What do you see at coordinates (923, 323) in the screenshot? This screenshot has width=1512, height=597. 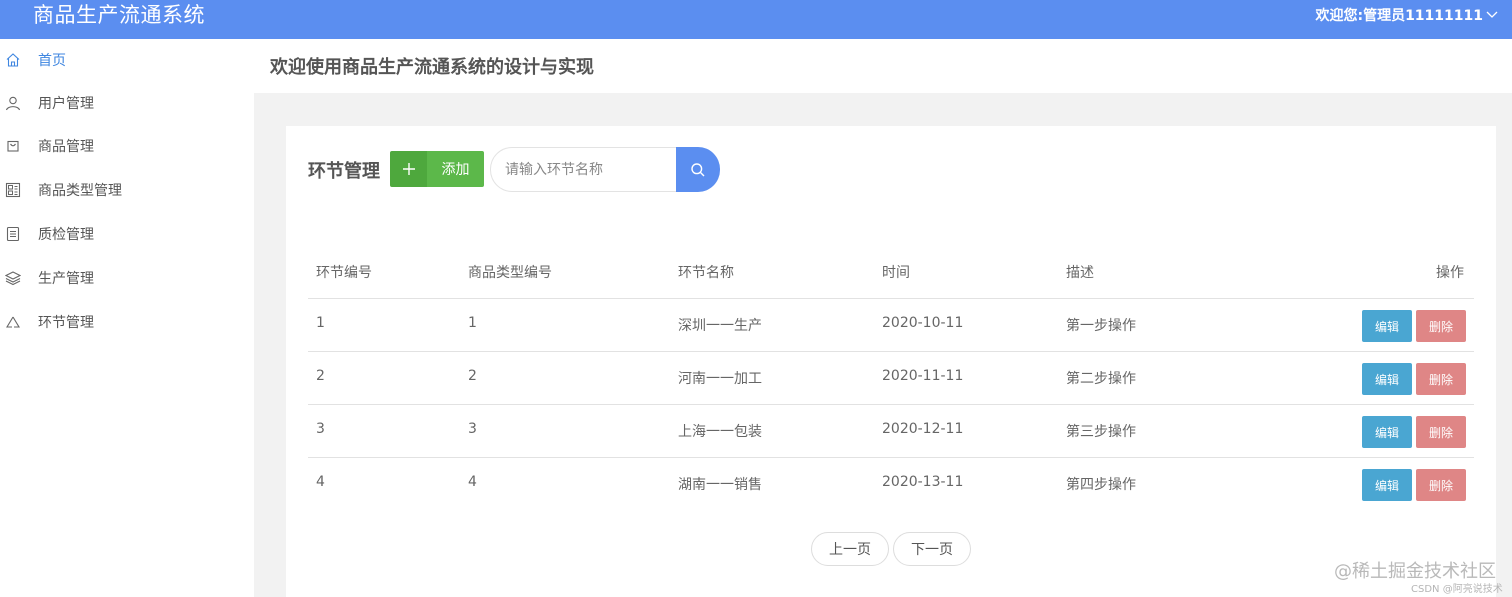 I see `cell-time: 2020-10-11` at bounding box center [923, 323].